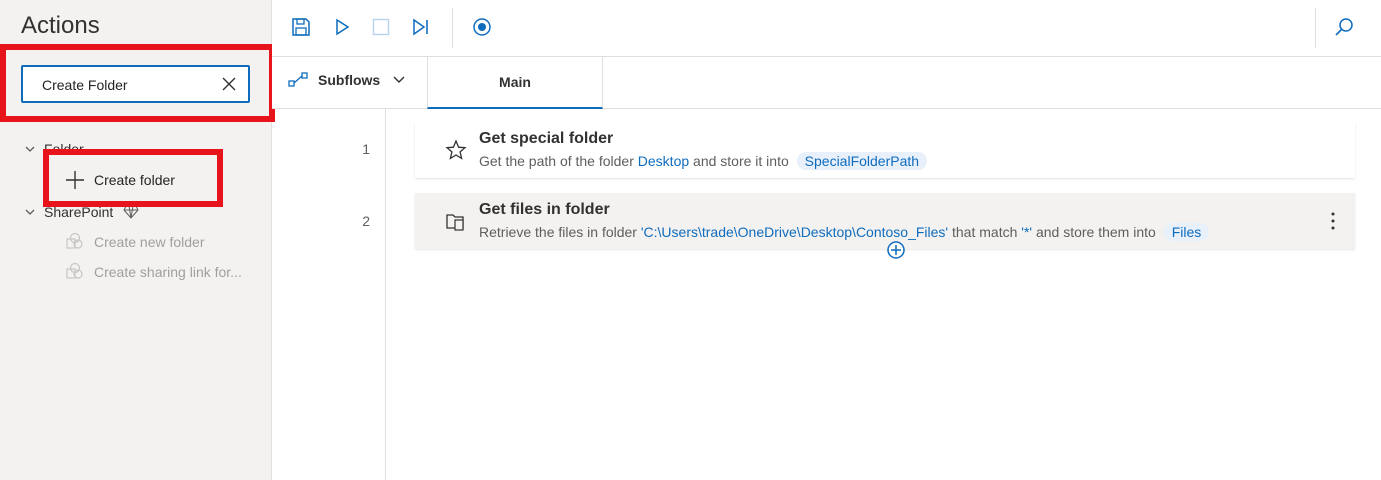 This screenshot has width=1381, height=480. I want to click on action-label: Create new folder, so click(149, 242).